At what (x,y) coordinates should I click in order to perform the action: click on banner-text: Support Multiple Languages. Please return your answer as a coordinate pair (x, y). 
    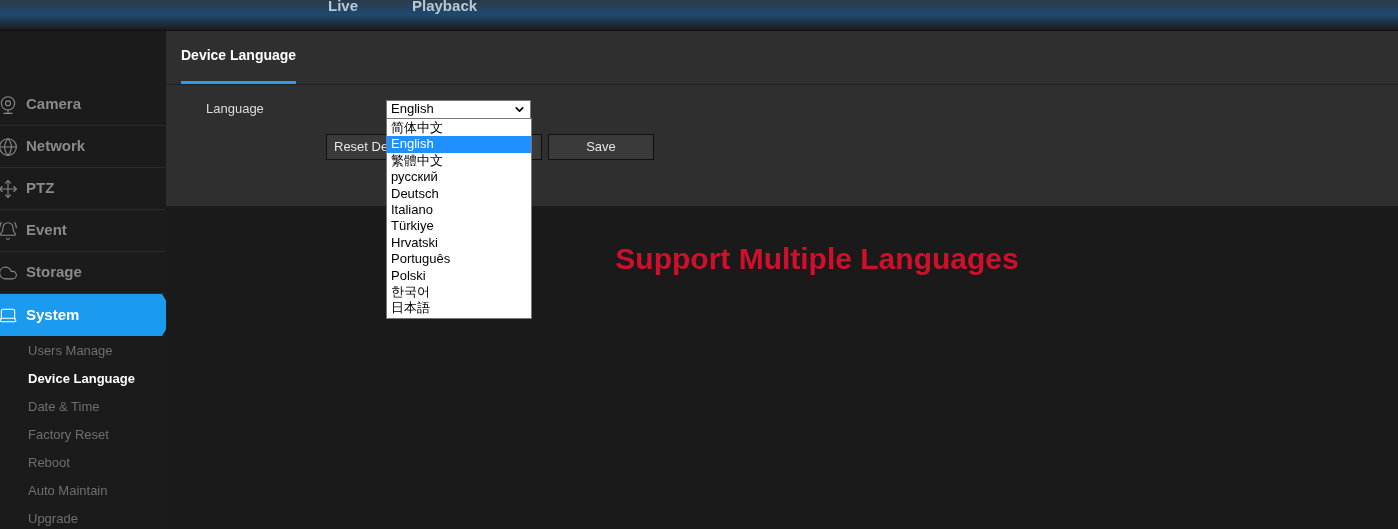
    Looking at the image, I should click on (817, 259).